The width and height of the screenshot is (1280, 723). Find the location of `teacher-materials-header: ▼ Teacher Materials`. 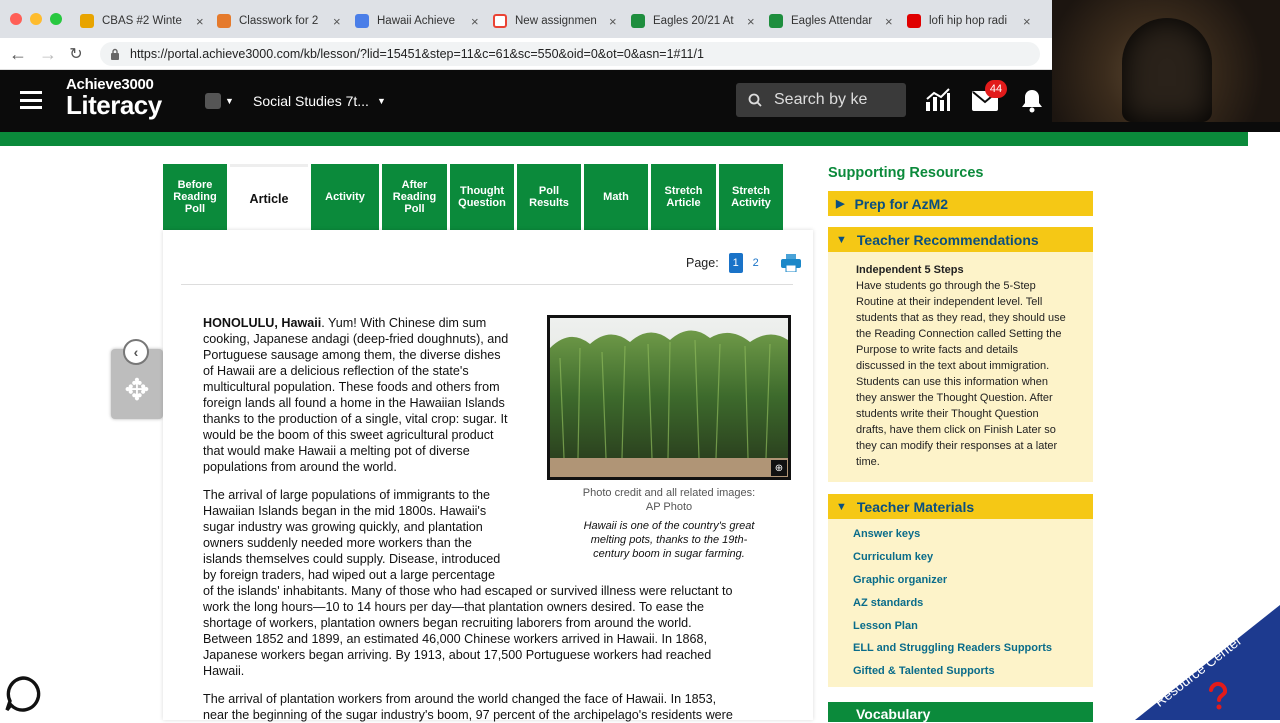

teacher-materials-header: ▼ Teacher Materials is located at coordinates (960, 506).